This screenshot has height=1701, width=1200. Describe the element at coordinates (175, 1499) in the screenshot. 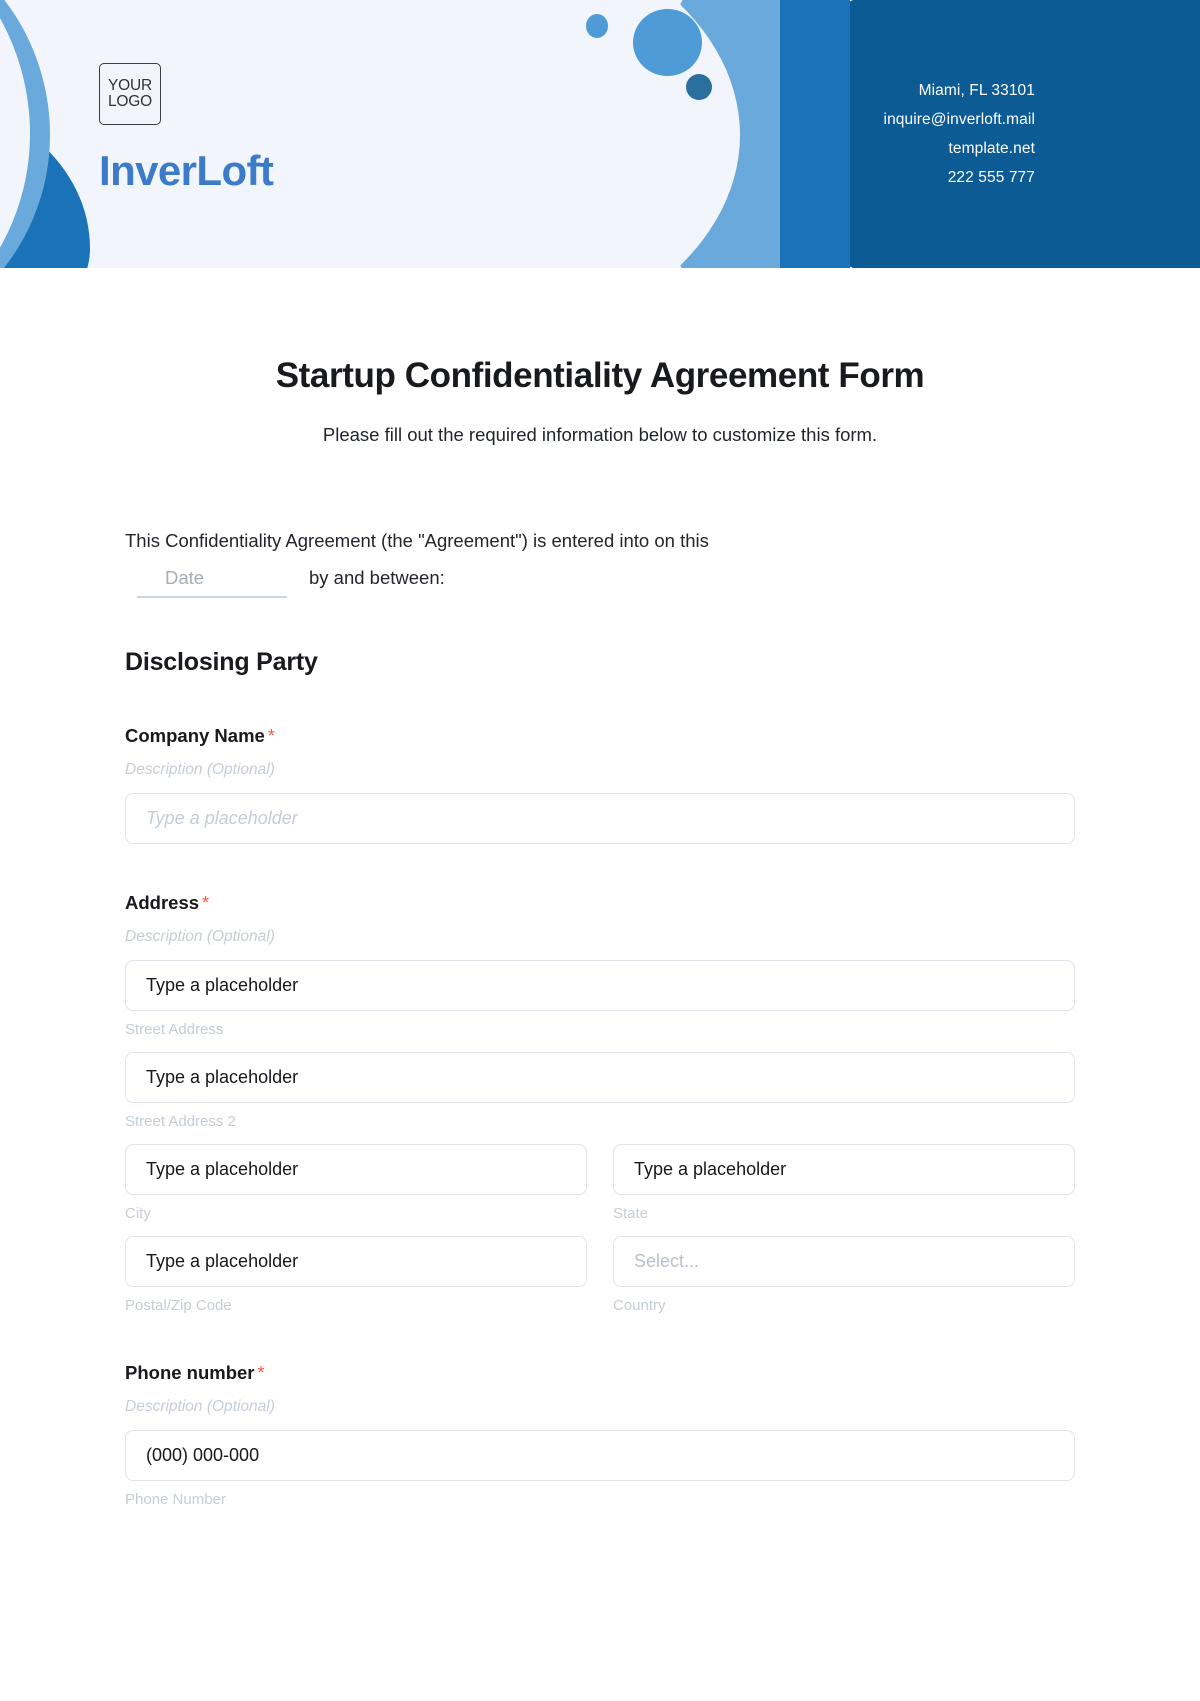

I see `phone-number-sub-label: Phone Number` at that location.